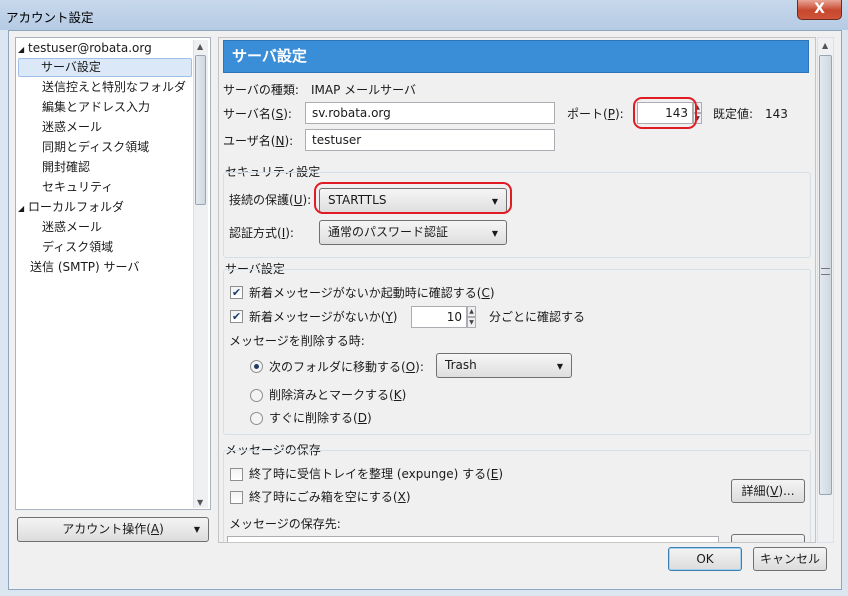 This screenshot has height=596, width=848. What do you see at coordinates (346, 367) in the screenshot?
I see `move-to-folder-label: 次のフォルダに移動する(O):` at bounding box center [346, 367].